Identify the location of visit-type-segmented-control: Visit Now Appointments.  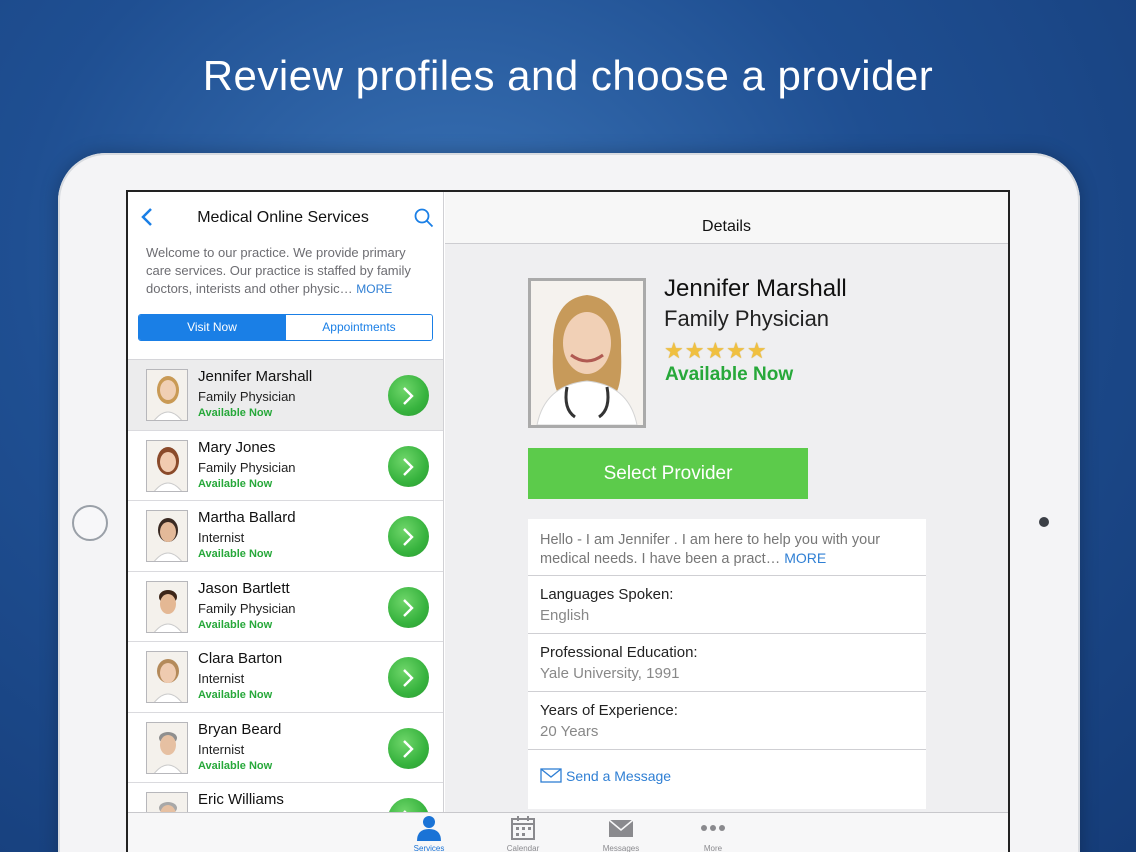
(285, 327).